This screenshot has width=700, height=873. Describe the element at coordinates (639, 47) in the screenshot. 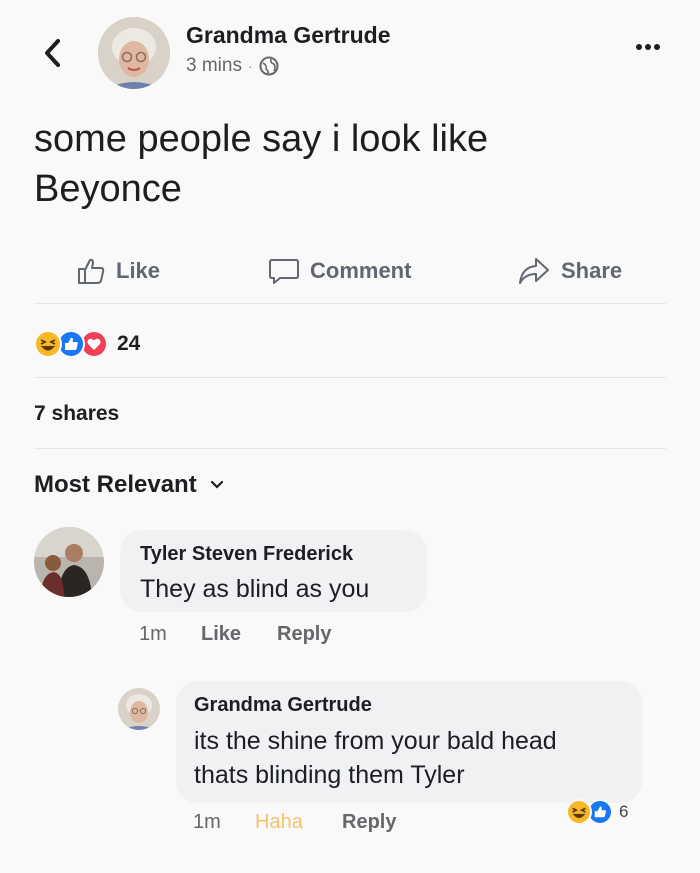

I see `more-dots-icon` at that location.